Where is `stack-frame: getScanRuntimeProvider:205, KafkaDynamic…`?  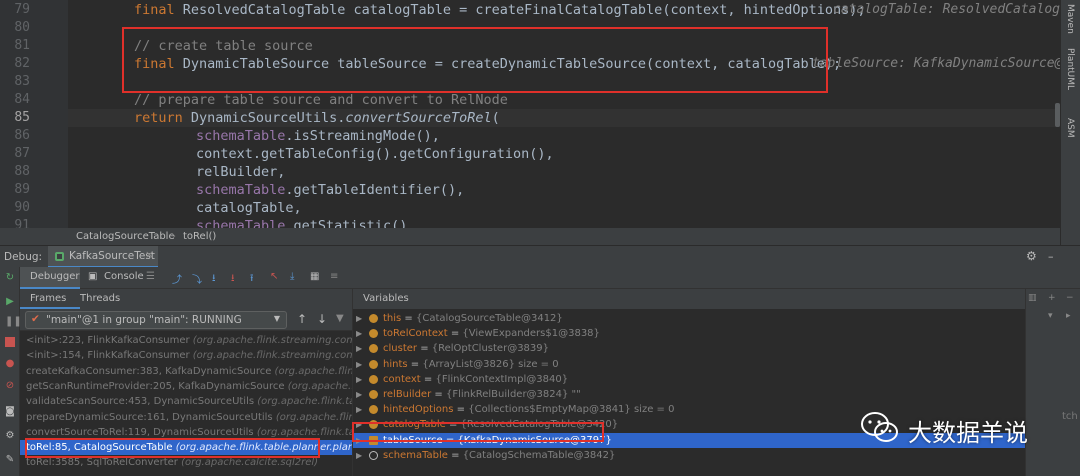
stack-frame: getScanRuntimeProvider:205, KafkaDynamic… is located at coordinates (189, 386).